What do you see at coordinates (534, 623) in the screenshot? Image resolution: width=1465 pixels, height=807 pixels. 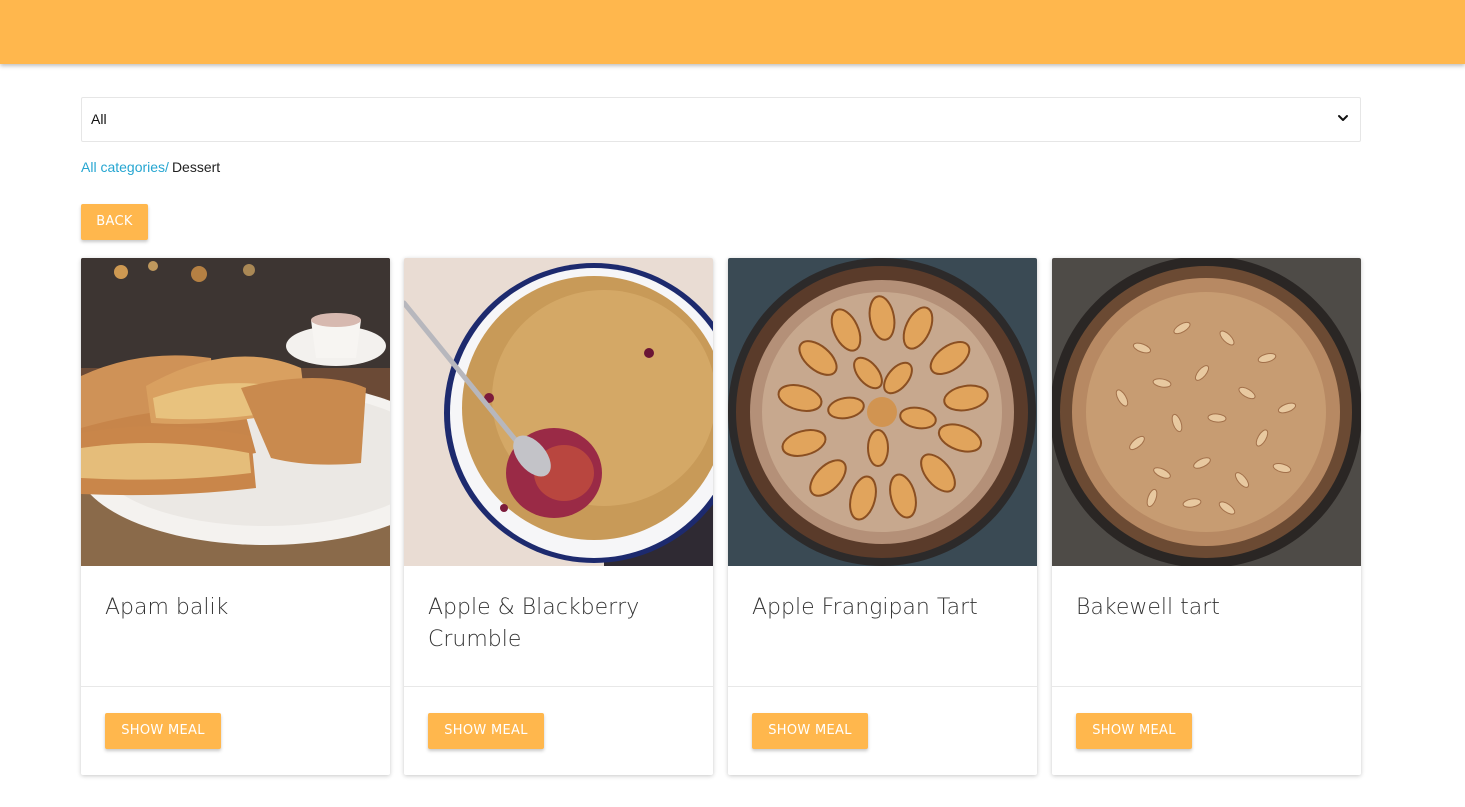 I see `meal-title: Apple & Blackberry Crumble` at bounding box center [534, 623].